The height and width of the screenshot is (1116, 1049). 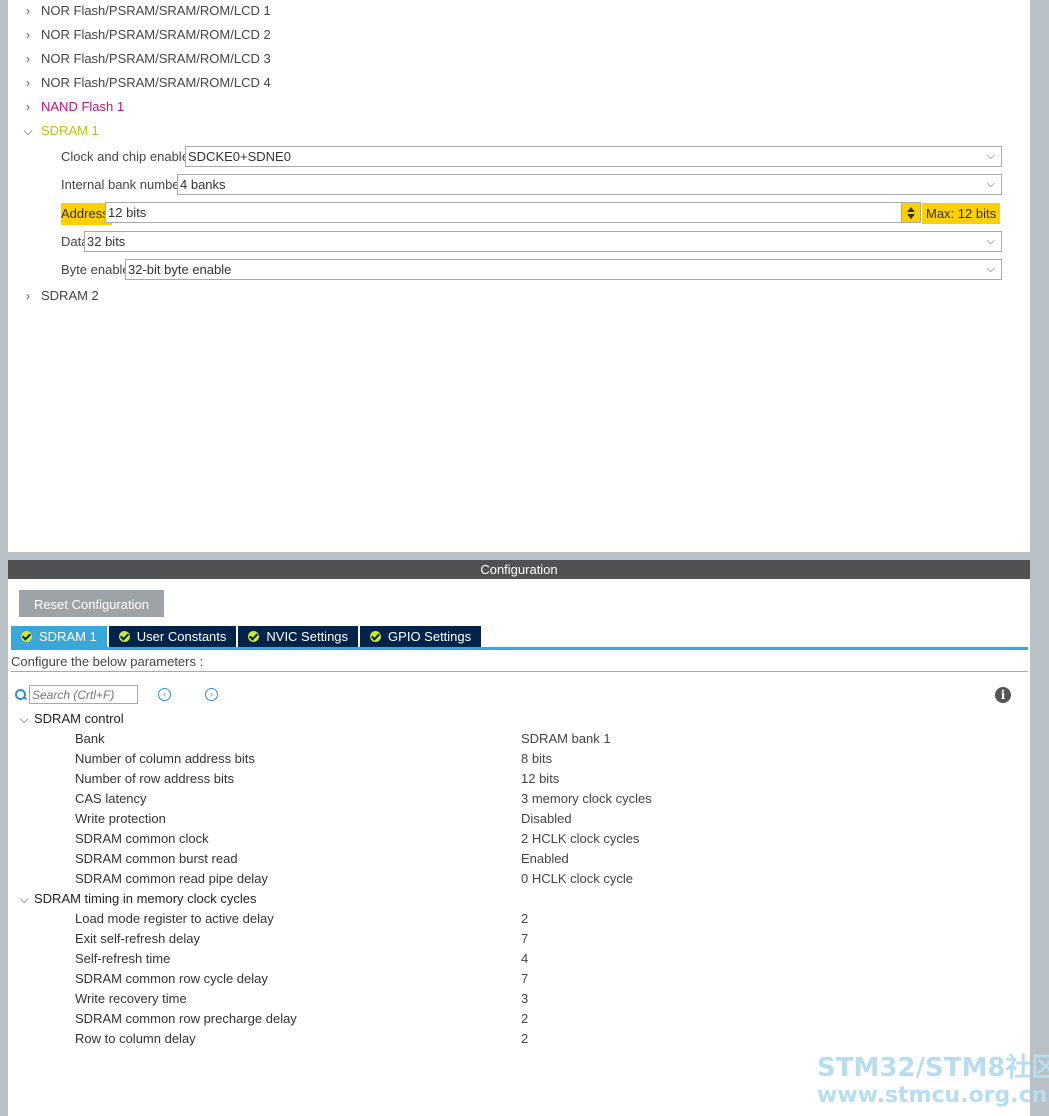 What do you see at coordinates (545, 859) in the screenshot?
I see `param-value: Enabled` at bounding box center [545, 859].